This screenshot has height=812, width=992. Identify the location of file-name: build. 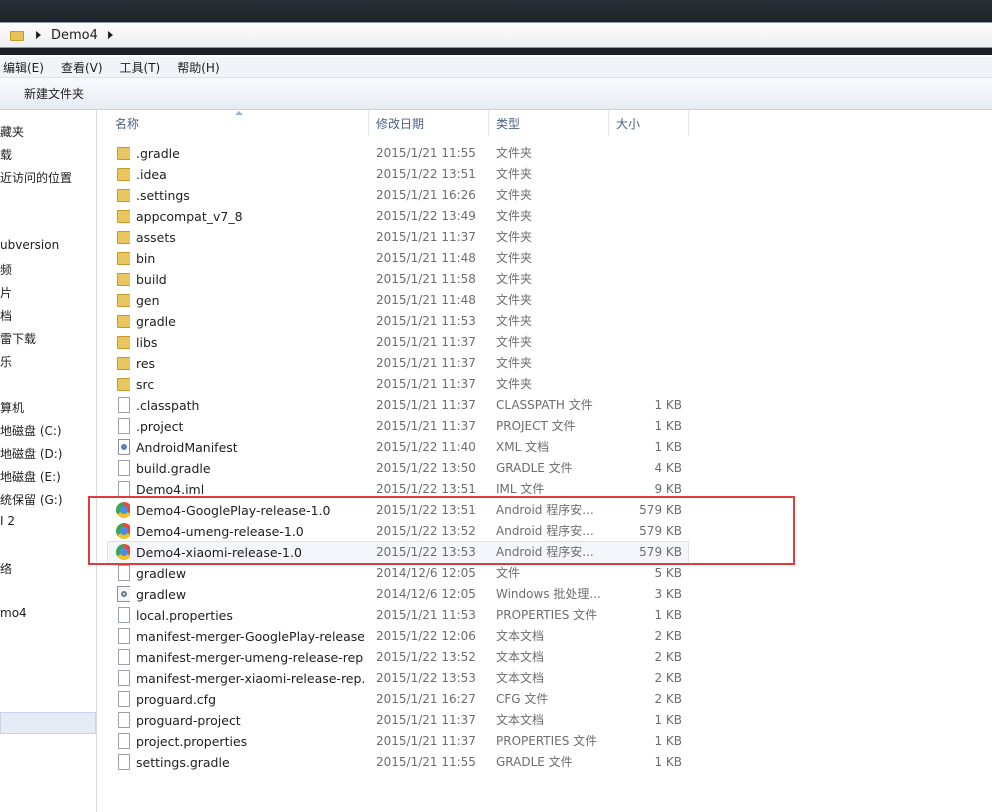
(151, 279).